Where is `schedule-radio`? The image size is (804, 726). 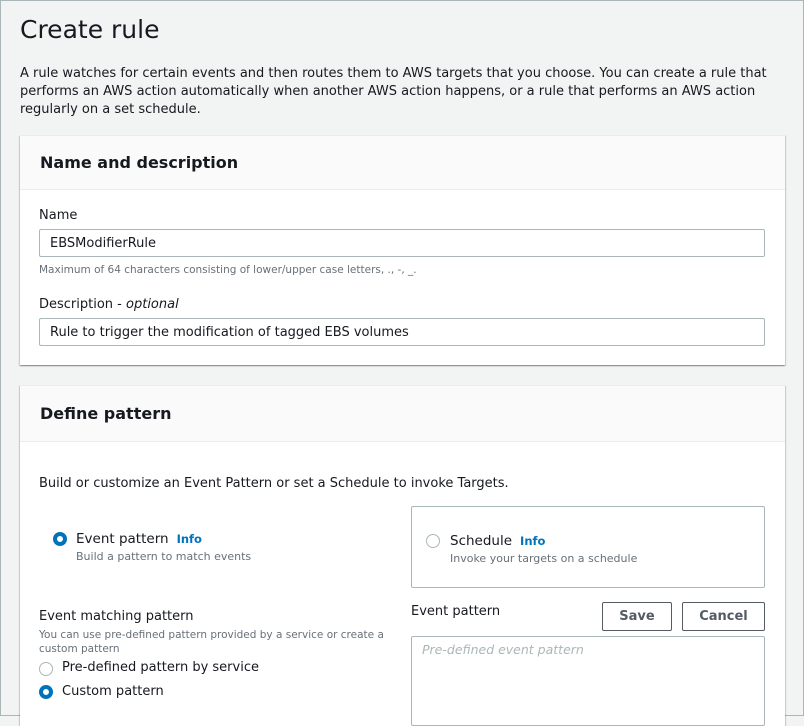 schedule-radio is located at coordinates (433, 541).